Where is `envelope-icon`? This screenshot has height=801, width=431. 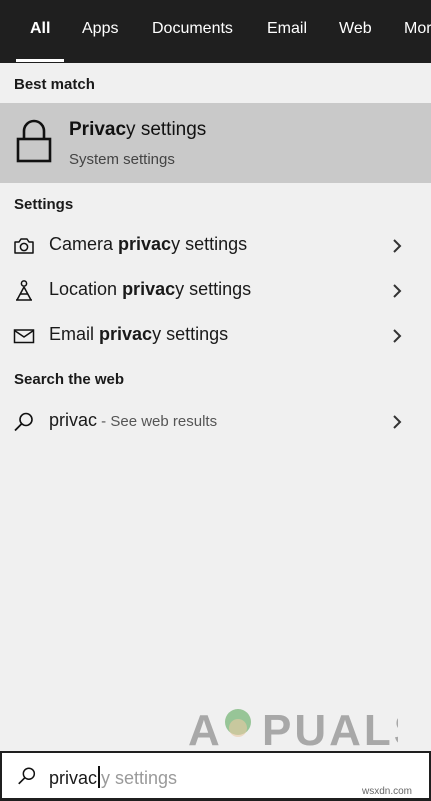 envelope-icon is located at coordinates (24, 336).